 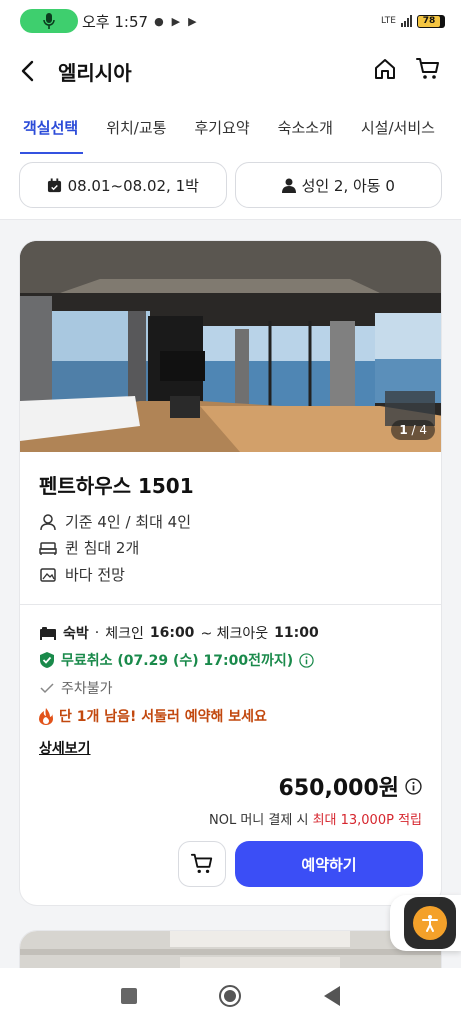 I want to click on checkin-label: 체크인, so click(x=124, y=634).